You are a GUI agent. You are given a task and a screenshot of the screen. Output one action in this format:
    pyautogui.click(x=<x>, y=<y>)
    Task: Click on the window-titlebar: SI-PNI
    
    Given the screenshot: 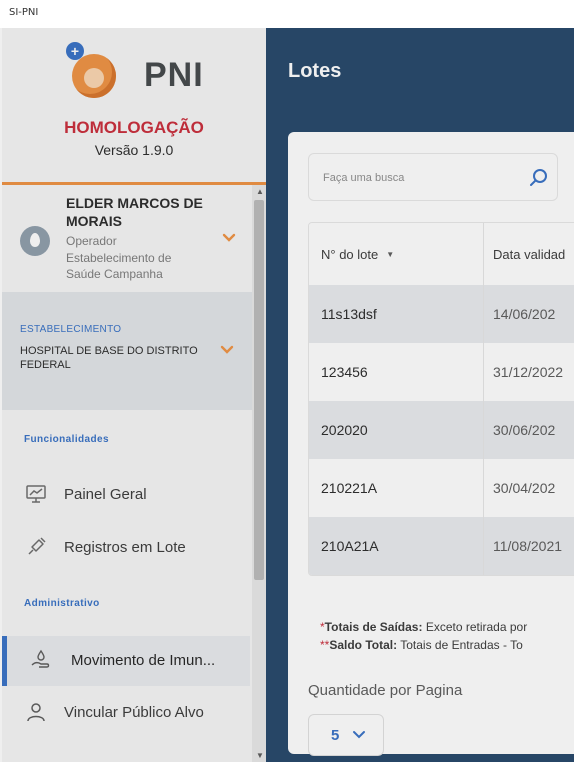 What is the action you would take?
    pyautogui.click(x=287, y=14)
    